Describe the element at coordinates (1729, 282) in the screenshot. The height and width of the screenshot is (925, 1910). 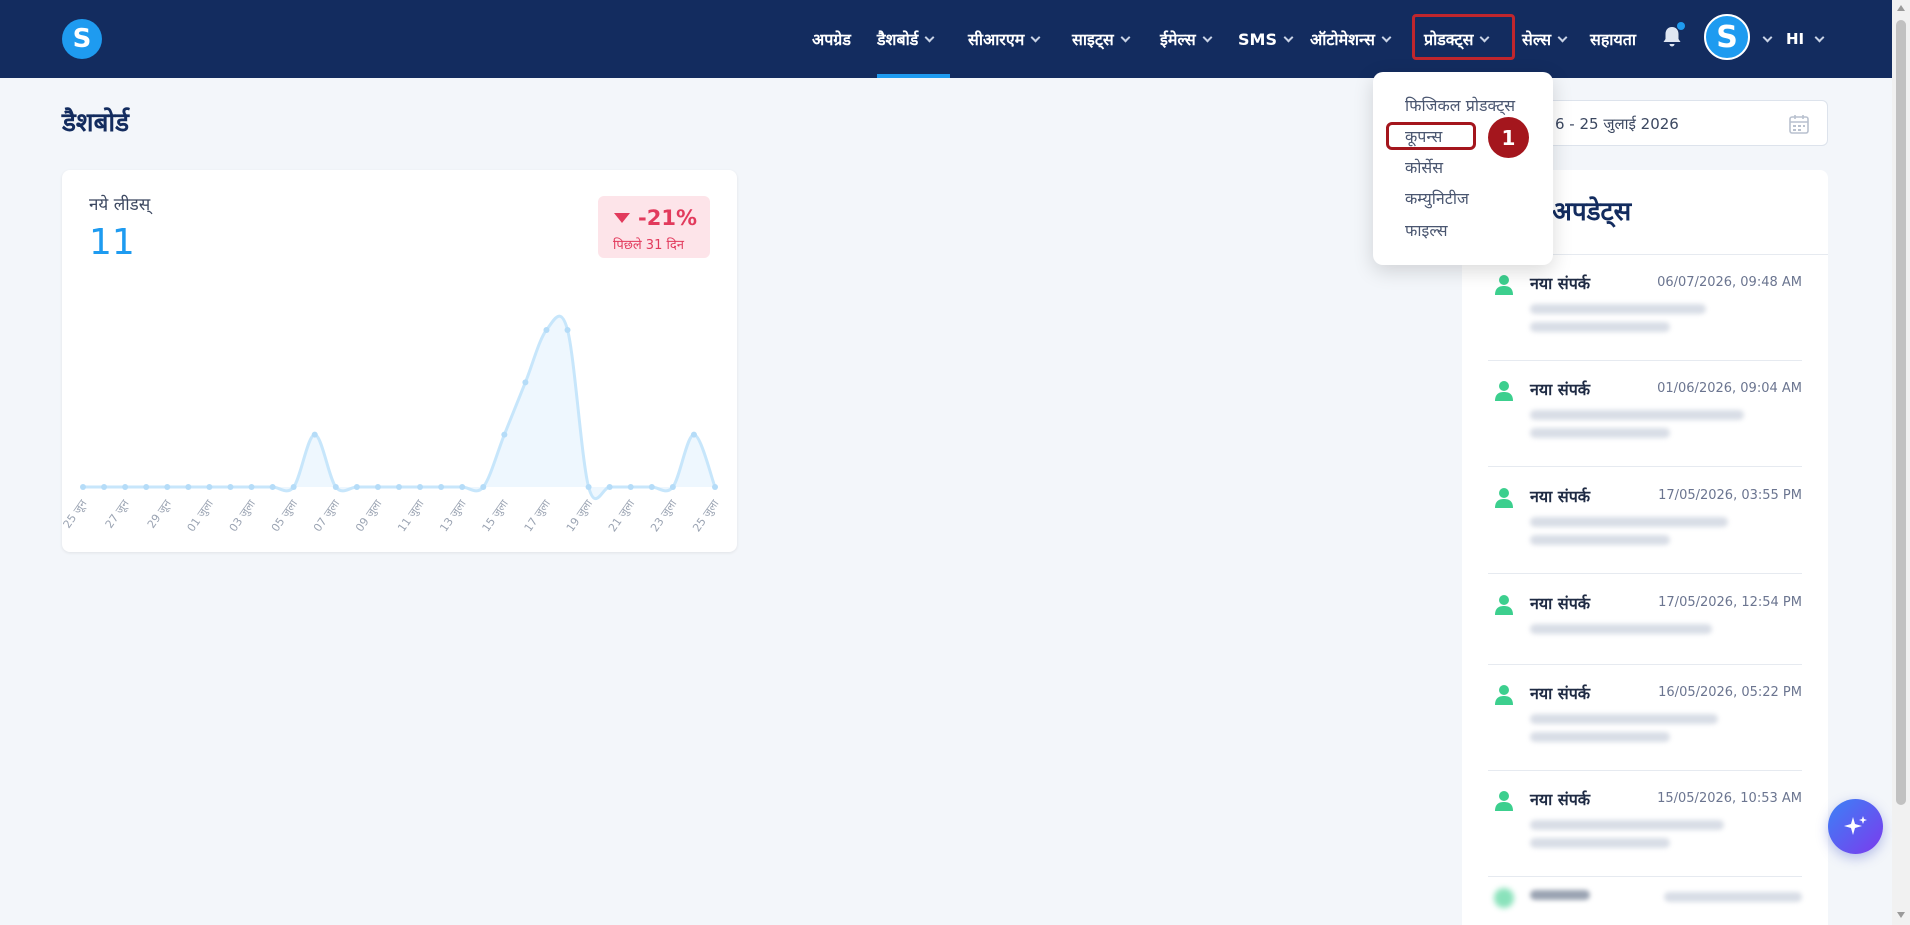
I see `update-time: 06/07/2026, 09:48 AM` at that location.